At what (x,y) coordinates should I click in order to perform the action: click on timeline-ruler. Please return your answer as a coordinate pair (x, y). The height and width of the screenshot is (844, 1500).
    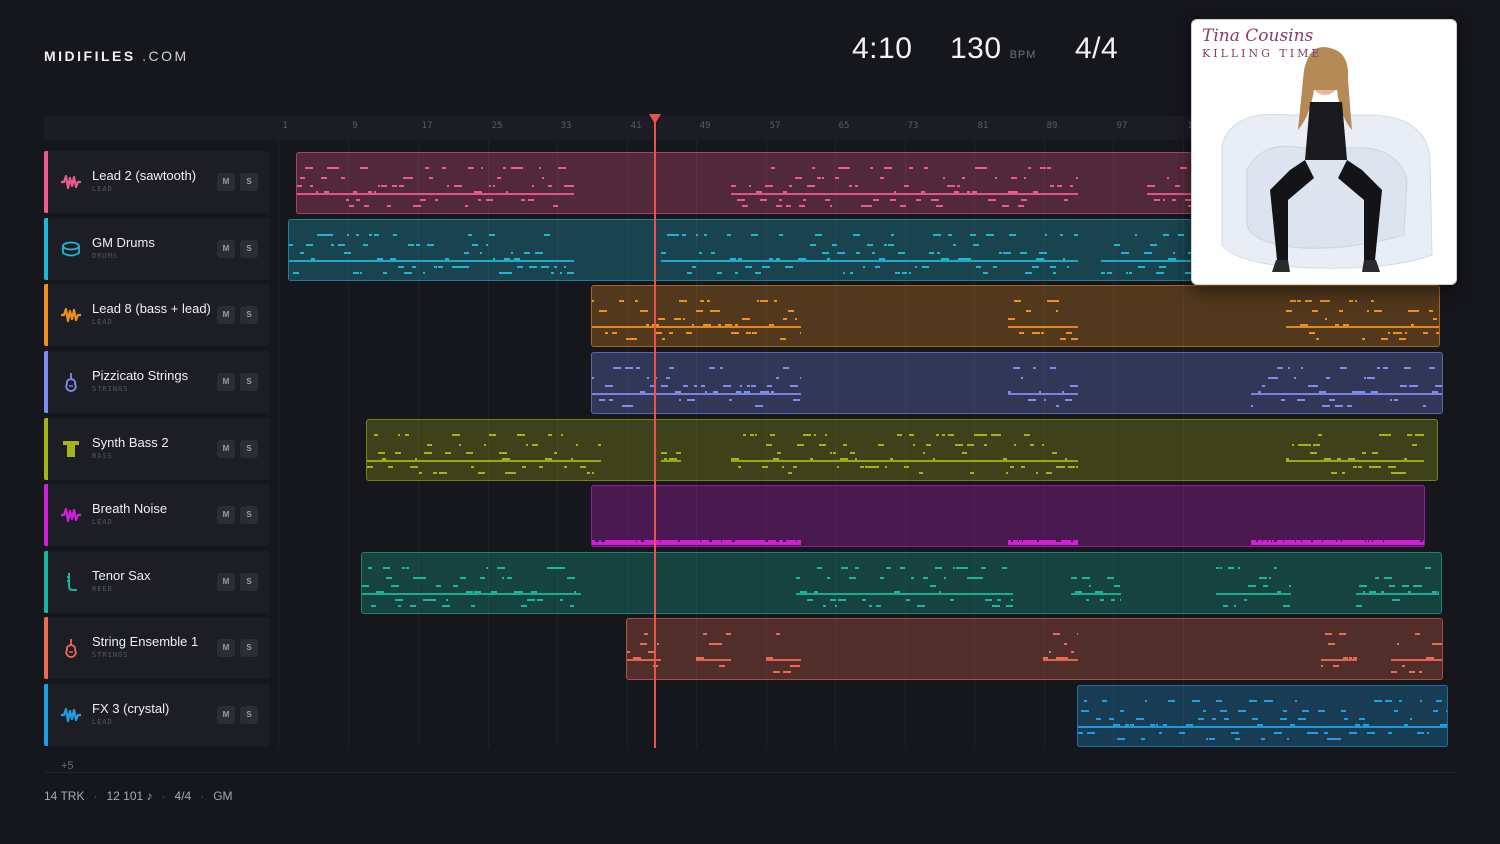
    Looking at the image, I should click on (619, 128).